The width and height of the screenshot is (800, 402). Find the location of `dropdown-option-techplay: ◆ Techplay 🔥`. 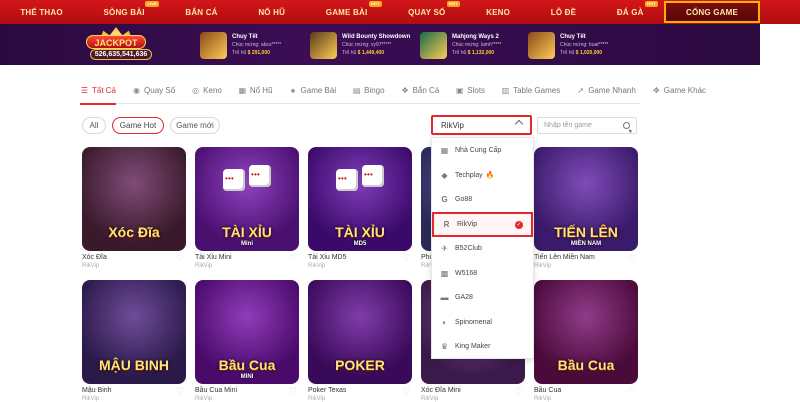

dropdown-option-techplay: ◆ Techplay 🔥 is located at coordinates (482, 175).